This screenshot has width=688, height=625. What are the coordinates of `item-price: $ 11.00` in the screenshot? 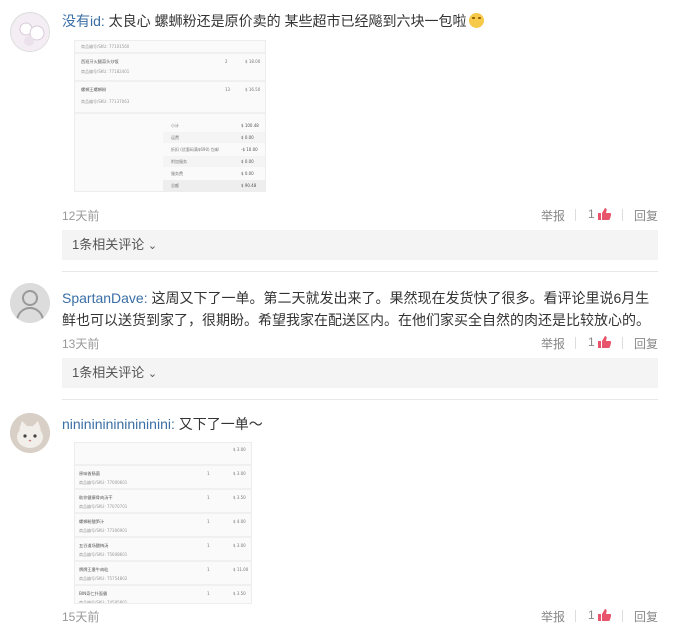 It's located at (241, 569).